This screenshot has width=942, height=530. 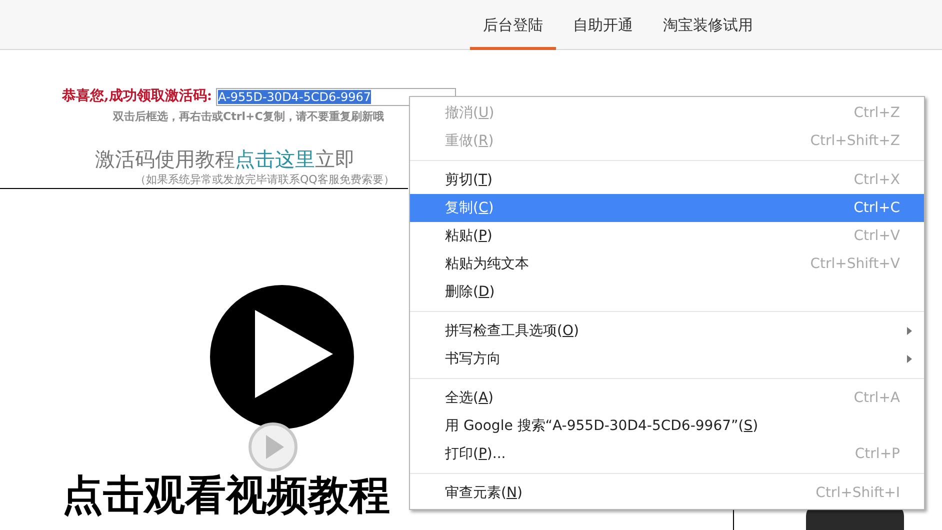 I want to click on copy-hint: 双击后框选，再右击或Ctrl+C复制，请不要重复刷新哦, so click(x=248, y=117).